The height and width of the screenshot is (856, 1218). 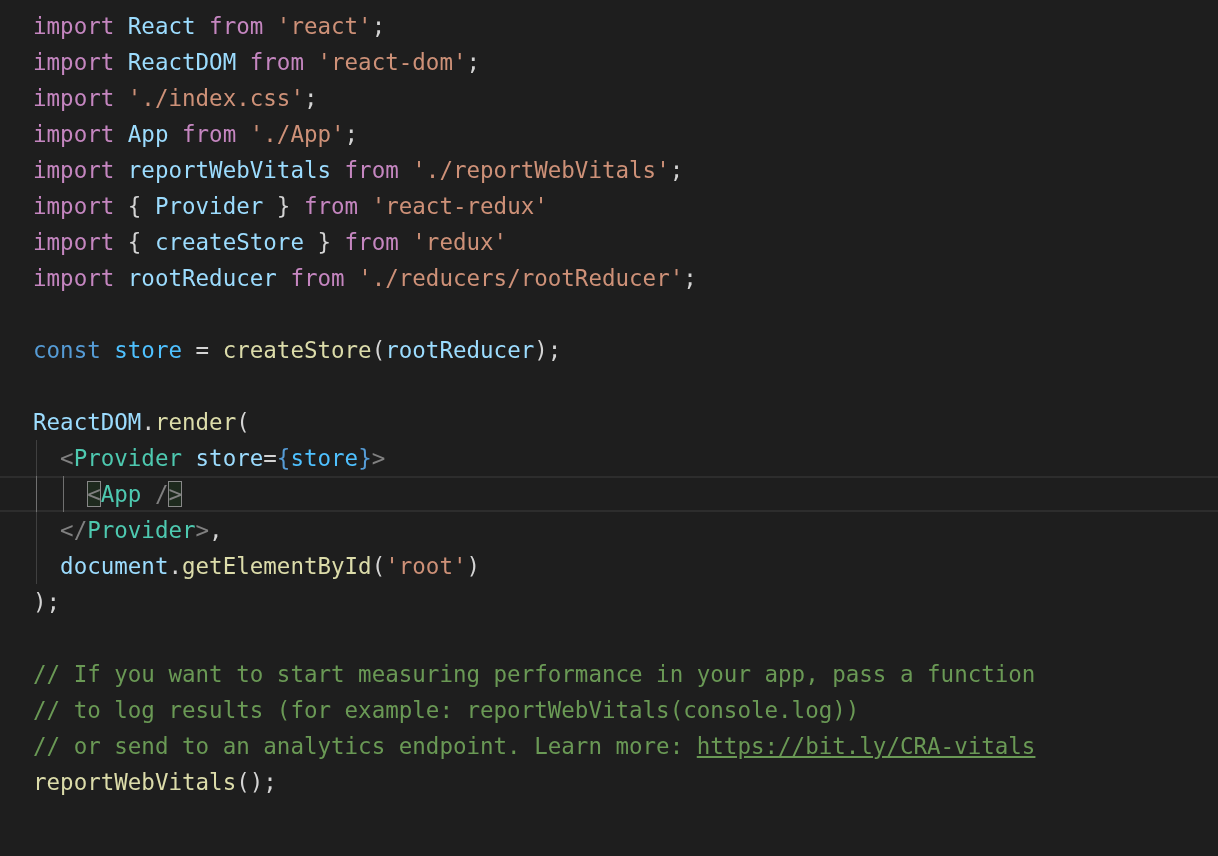 What do you see at coordinates (358, 170) in the screenshot?
I see `code-line: import reportWebVitals from './reportWebVitals';` at bounding box center [358, 170].